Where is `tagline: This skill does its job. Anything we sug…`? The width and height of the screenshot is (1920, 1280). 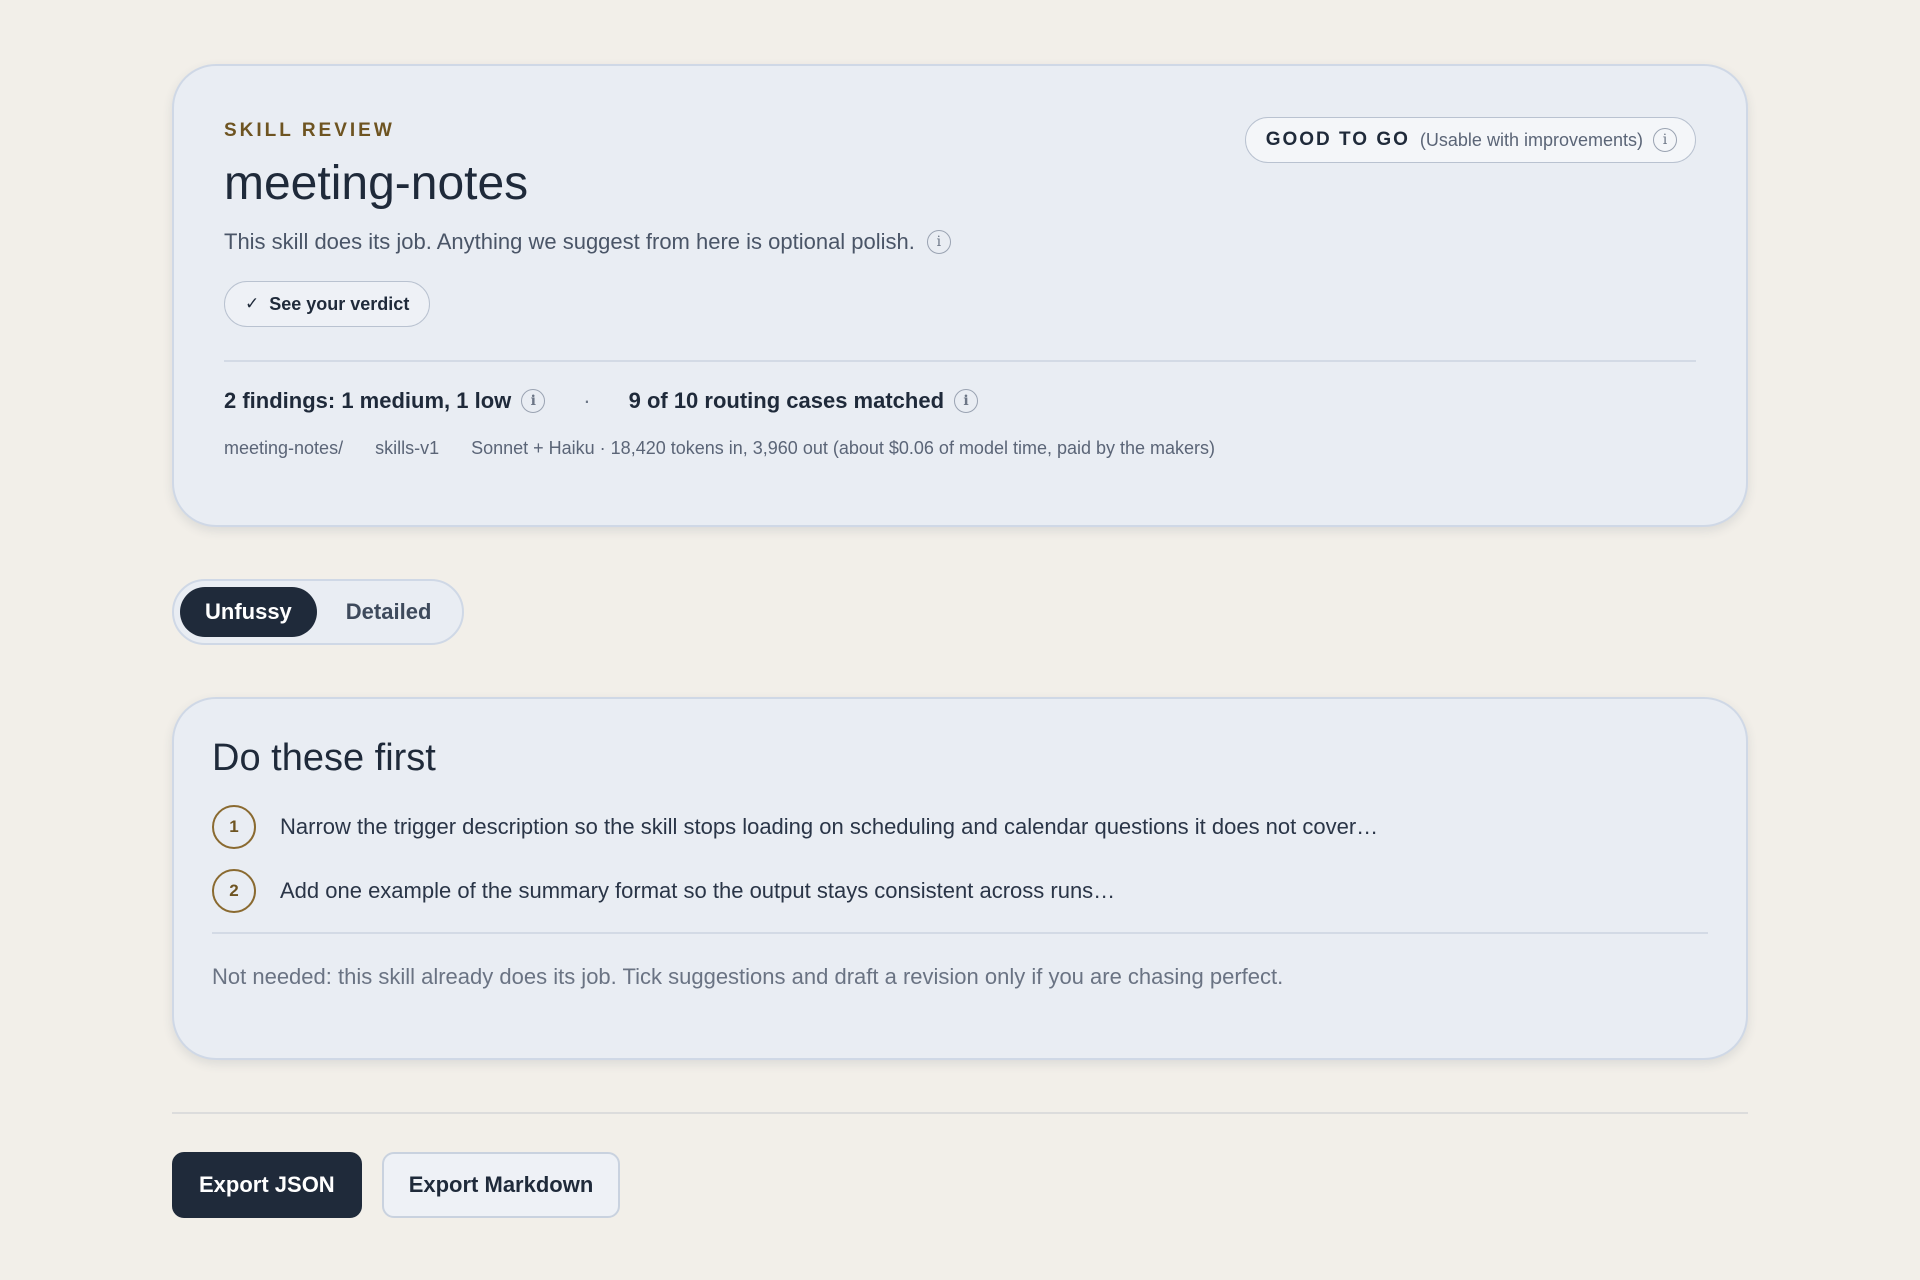 tagline: This skill does its job. Anything we sug… is located at coordinates (569, 241).